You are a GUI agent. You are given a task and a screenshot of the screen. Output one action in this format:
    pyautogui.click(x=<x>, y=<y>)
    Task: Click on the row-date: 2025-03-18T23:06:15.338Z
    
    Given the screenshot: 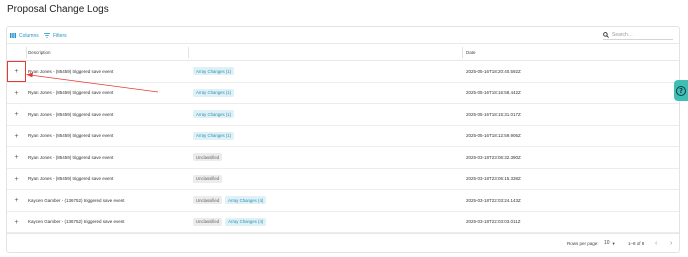 What is the action you would take?
    pyautogui.click(x=493, y=179)
    